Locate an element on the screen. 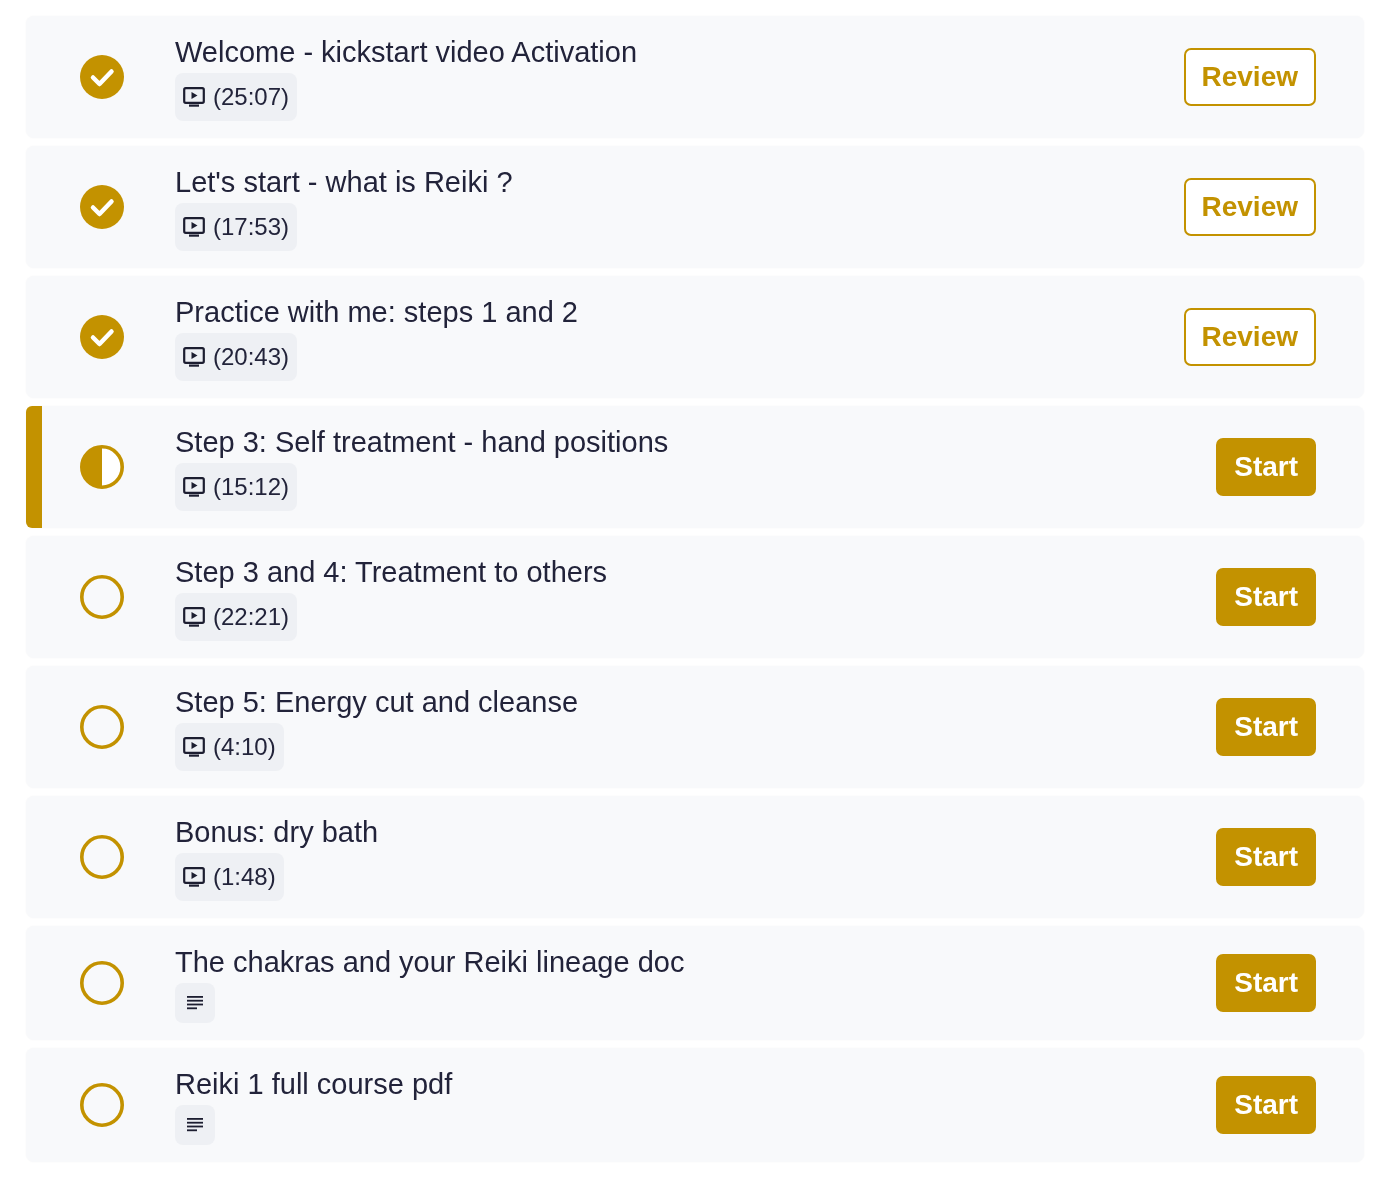 The height and width of the screenshot is (1178, 1386). duration-text: (20:43) is located at coordinates (251, 357).